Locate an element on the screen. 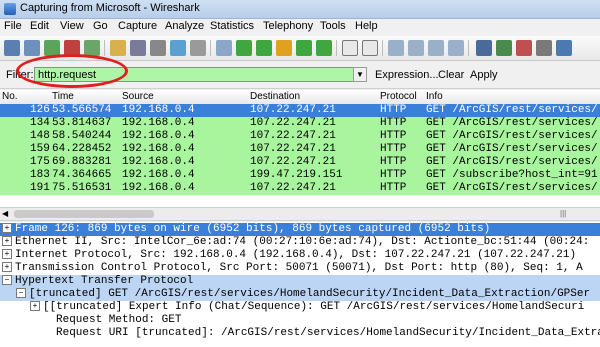  coloring-rules-icon is located at coordinates (524, 48).